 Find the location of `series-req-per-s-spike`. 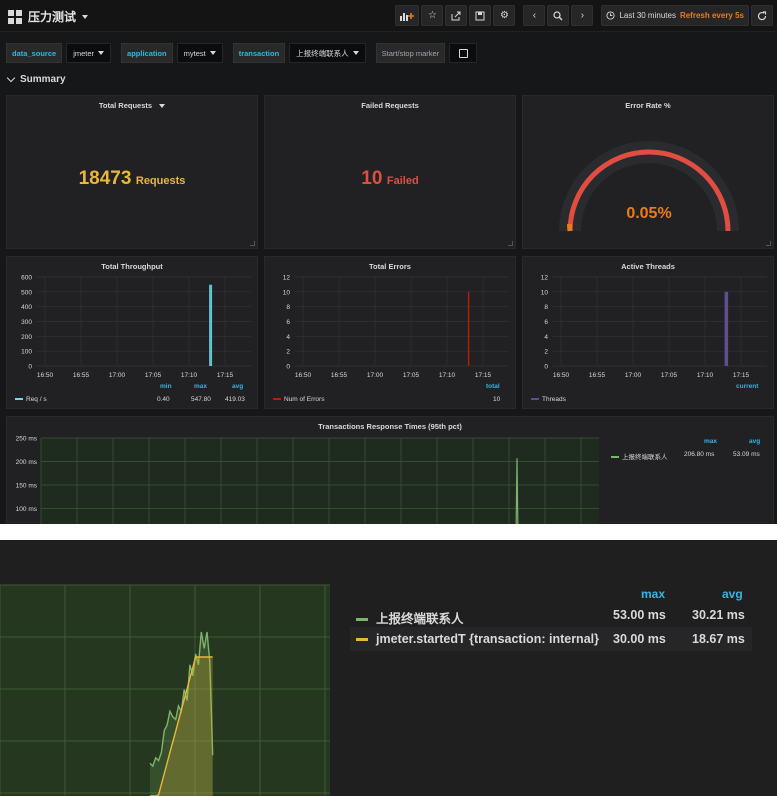

series-req-per-s-spike is located at coordinates (211, 325).